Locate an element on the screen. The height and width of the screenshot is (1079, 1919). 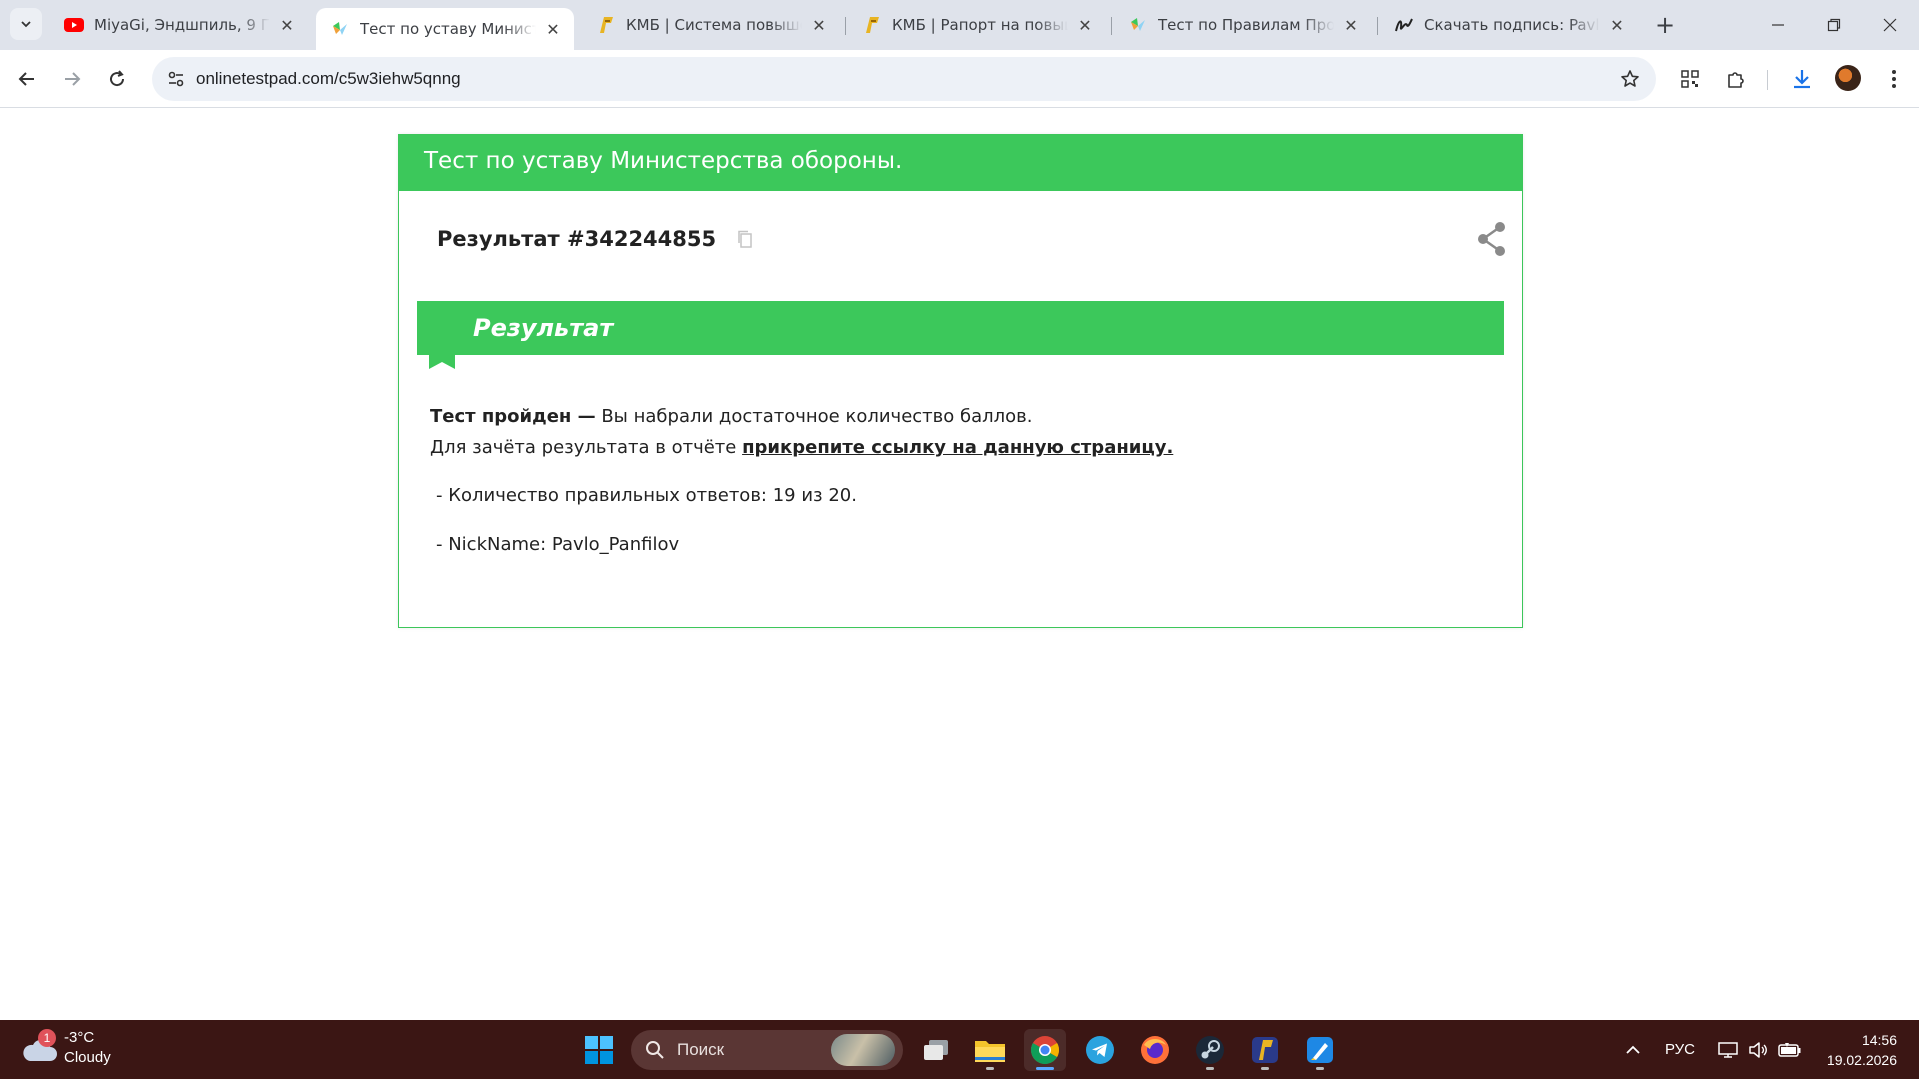
forward-button is located at coordinates (72, 79).